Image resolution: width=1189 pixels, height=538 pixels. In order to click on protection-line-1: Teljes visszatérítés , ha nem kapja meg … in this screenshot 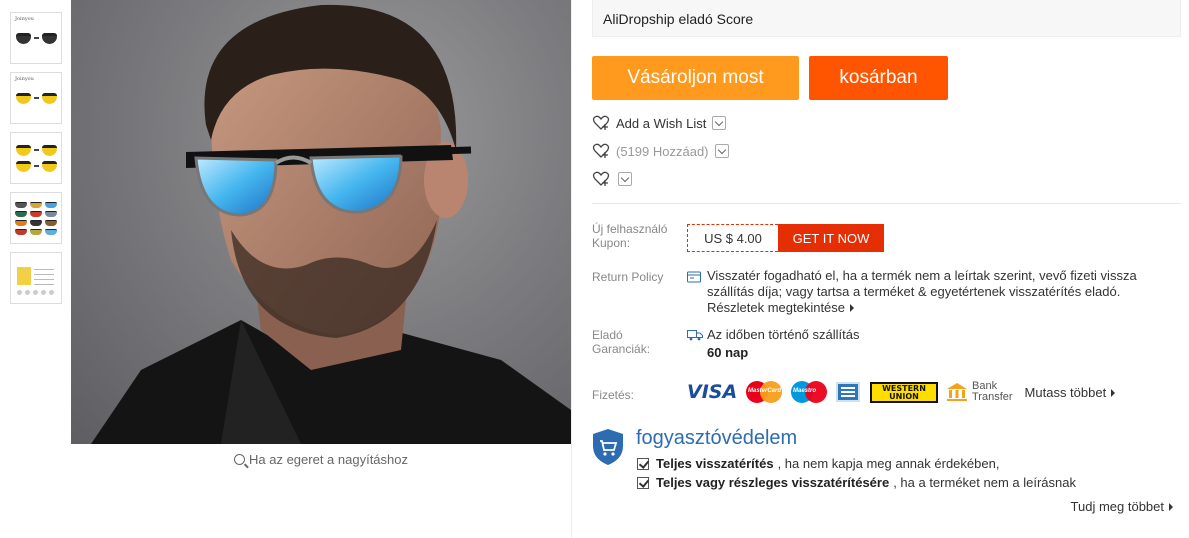, I will do `click(818, 463)`.